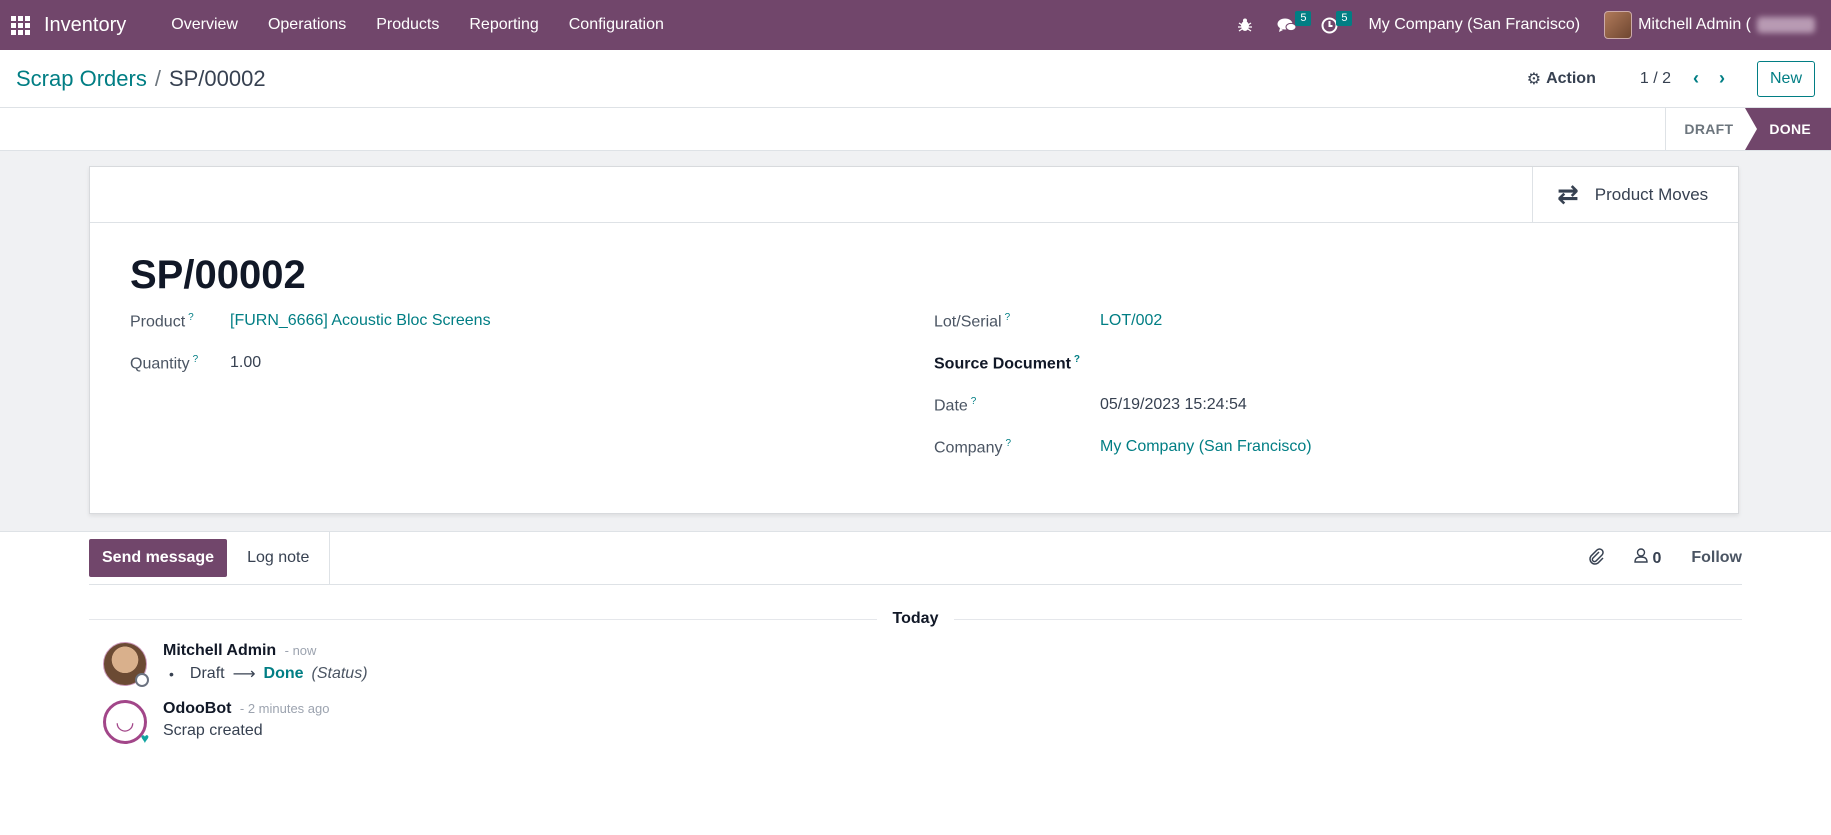  I want to click on message-author: OdooBot, so click(197, 708).